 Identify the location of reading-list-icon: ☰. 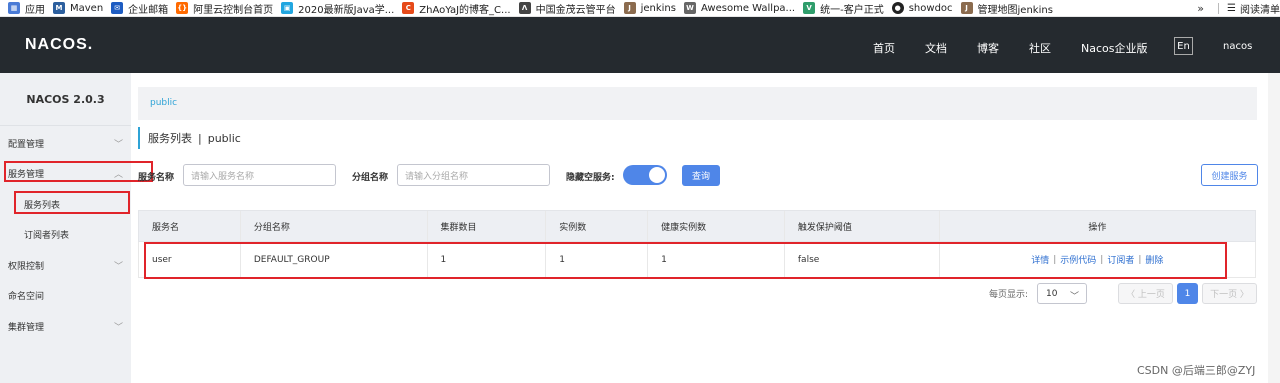
(1231, 8).